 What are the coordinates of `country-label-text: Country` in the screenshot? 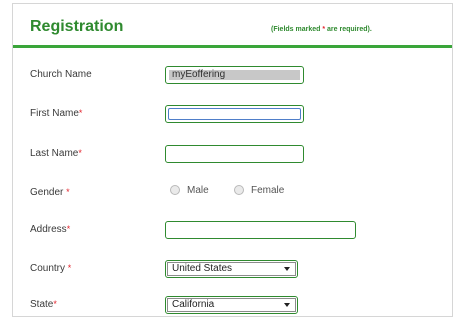 It's located at (48, 268).